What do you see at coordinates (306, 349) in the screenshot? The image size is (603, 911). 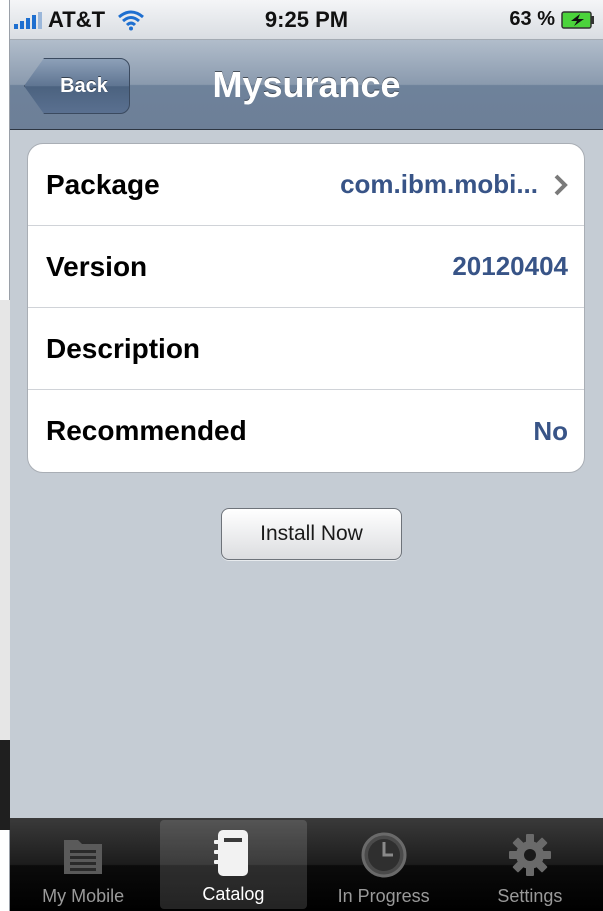 I see `description-row: Description` at bounding box center [306, 349].